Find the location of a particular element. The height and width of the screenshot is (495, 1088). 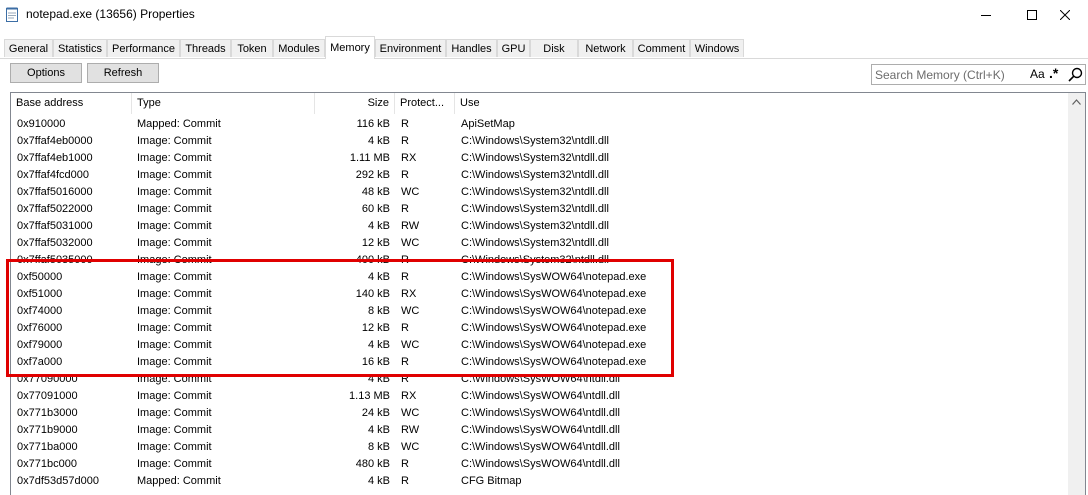

options-button: Options is located at coordinates (46, 73).